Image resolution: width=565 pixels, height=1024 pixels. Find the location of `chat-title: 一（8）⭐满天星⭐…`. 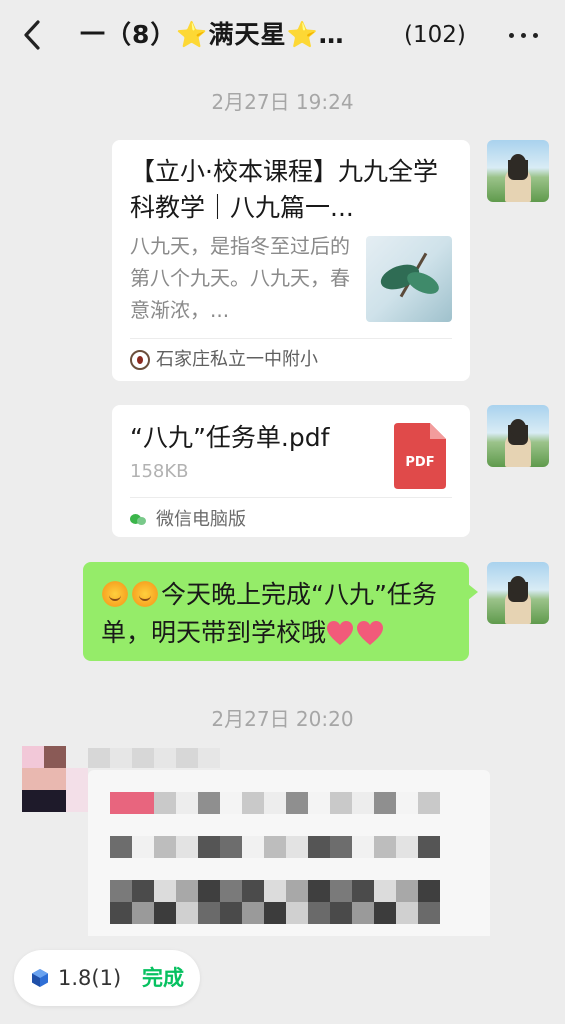

chat-title: 一（8）⭐满天星⭐… is located at coordinates (212, 34).